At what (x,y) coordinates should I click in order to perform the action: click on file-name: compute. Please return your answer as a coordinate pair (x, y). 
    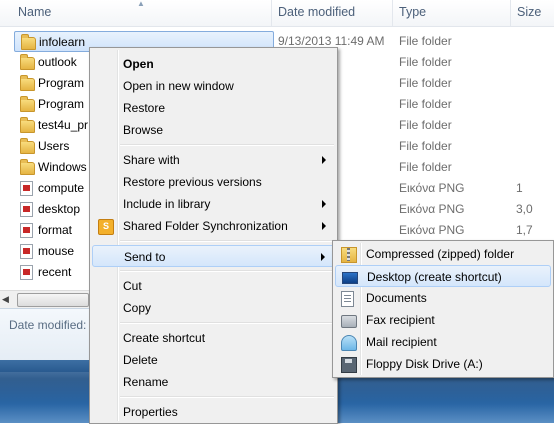
    Looking at the image, I should click on (61, 188).